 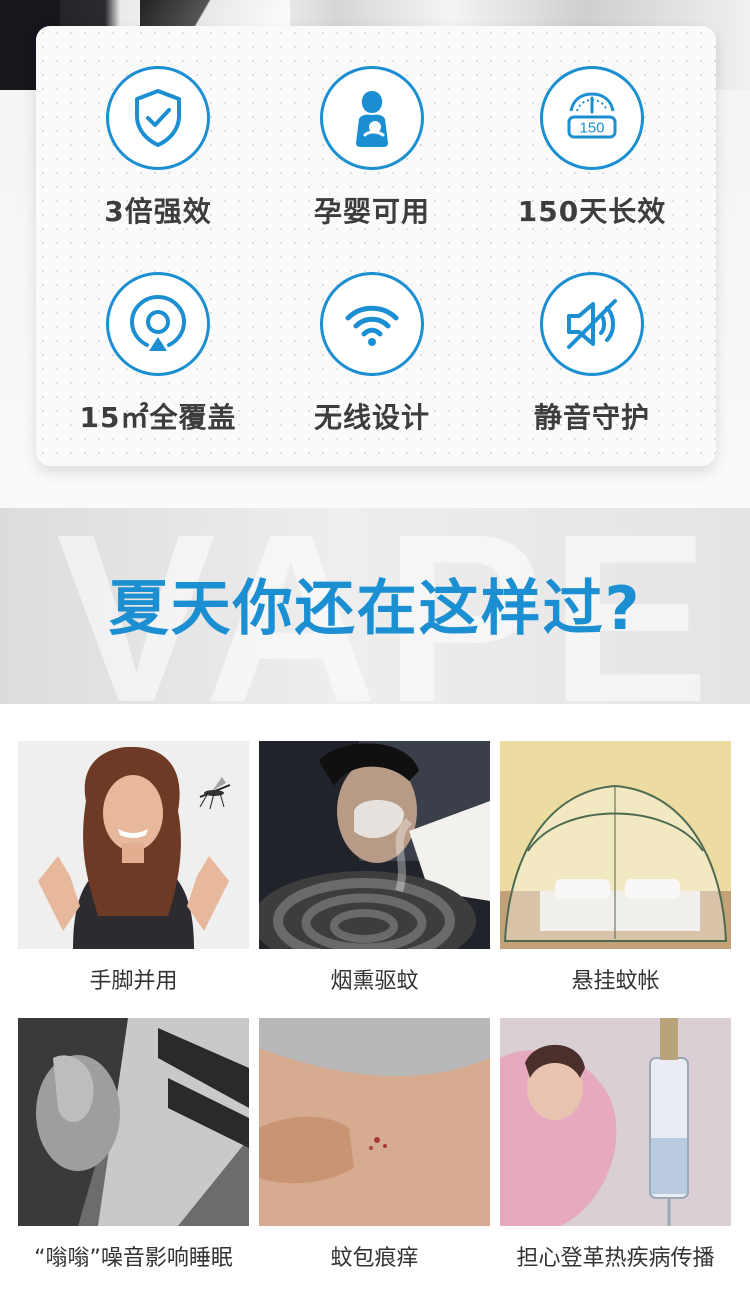 What do you see at coordinates (133, 981) in the screenshot?
I see `problem-caption: 手脚并用` at bounding box center [133, 981].